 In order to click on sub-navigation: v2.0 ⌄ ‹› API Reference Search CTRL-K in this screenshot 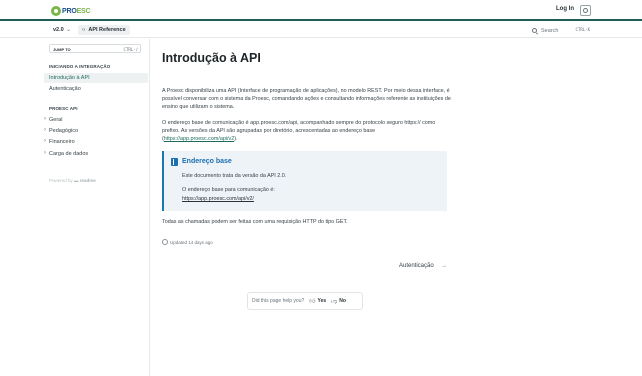, I will do `click(321, 30)`.